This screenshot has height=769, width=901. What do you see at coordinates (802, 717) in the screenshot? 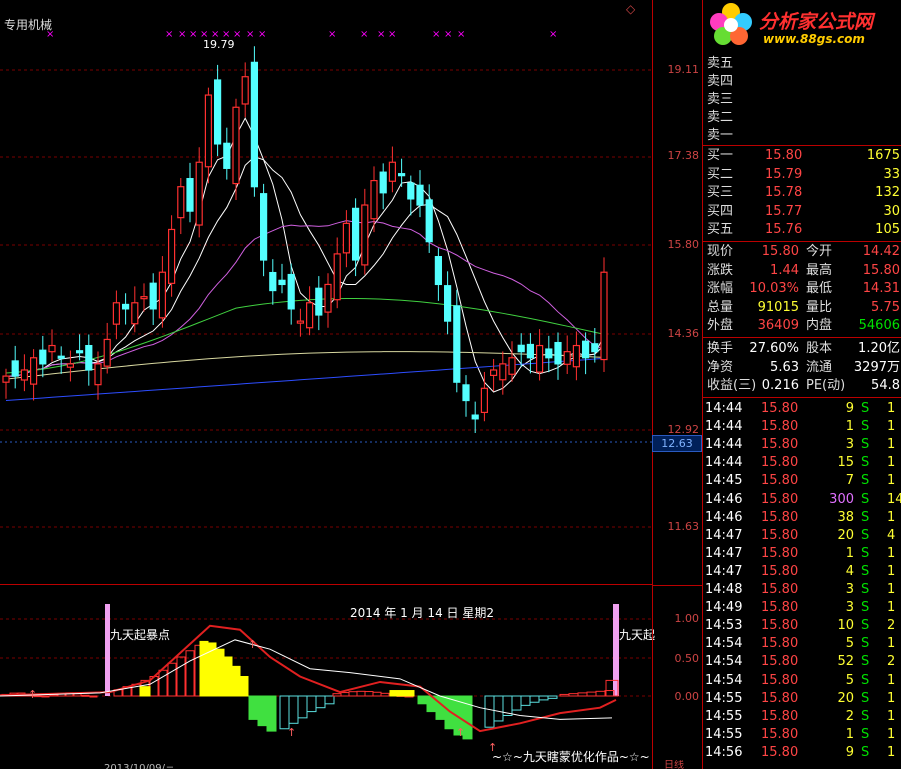
I see `tick-row: 14:55 15.80 2 S 1` at bounding box center [802, 717].